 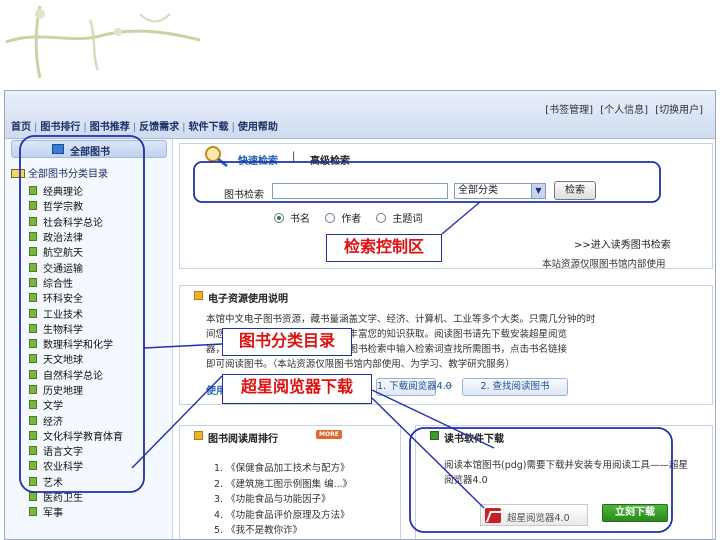 What do you see at coordinates (248, 299) in the screenshot?
I see `resource-guide-title: 电子资源使用说明` at bounding box center [248, 299].